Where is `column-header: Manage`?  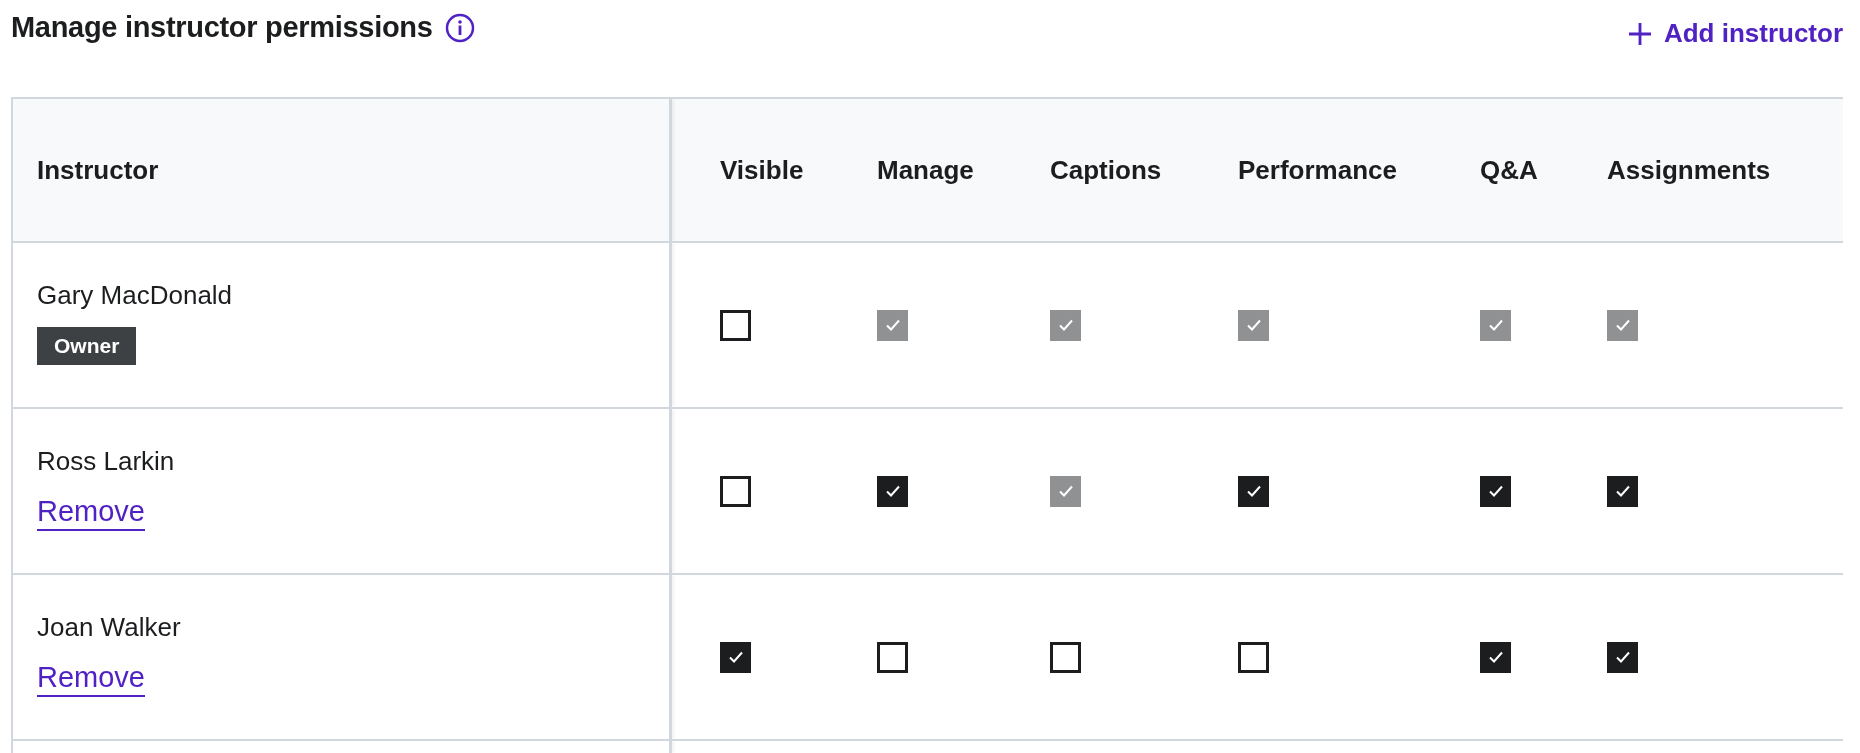 column-header: Manage is located at coordinates (925, 170).